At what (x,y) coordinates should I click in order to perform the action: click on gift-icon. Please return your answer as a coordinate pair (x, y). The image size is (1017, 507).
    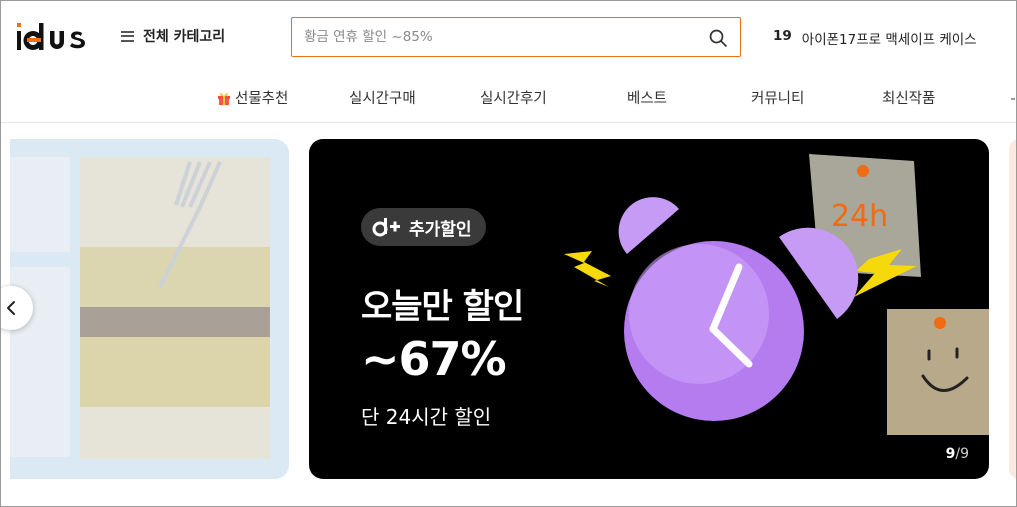
    Looking at the image, I should click on (224, 99).